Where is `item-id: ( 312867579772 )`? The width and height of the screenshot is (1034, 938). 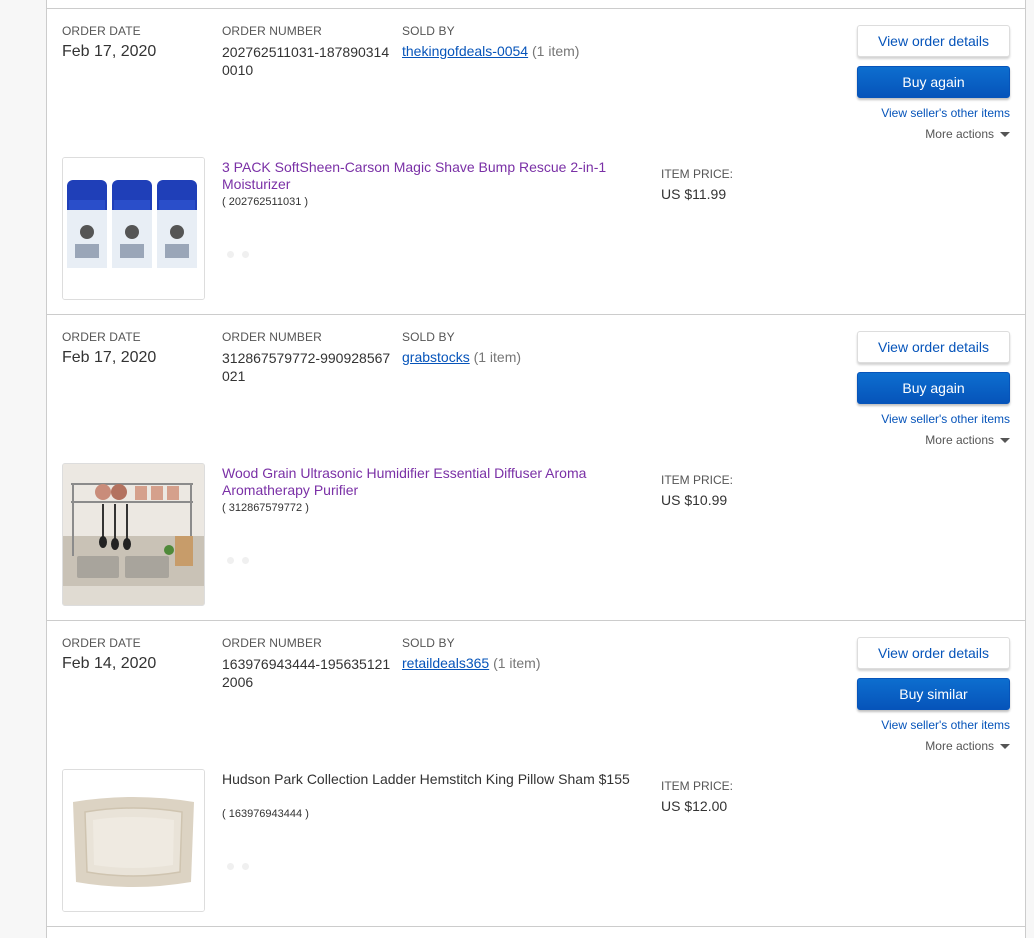 item-id: ( 312867579772 ) is located at coordinates (265, 508).